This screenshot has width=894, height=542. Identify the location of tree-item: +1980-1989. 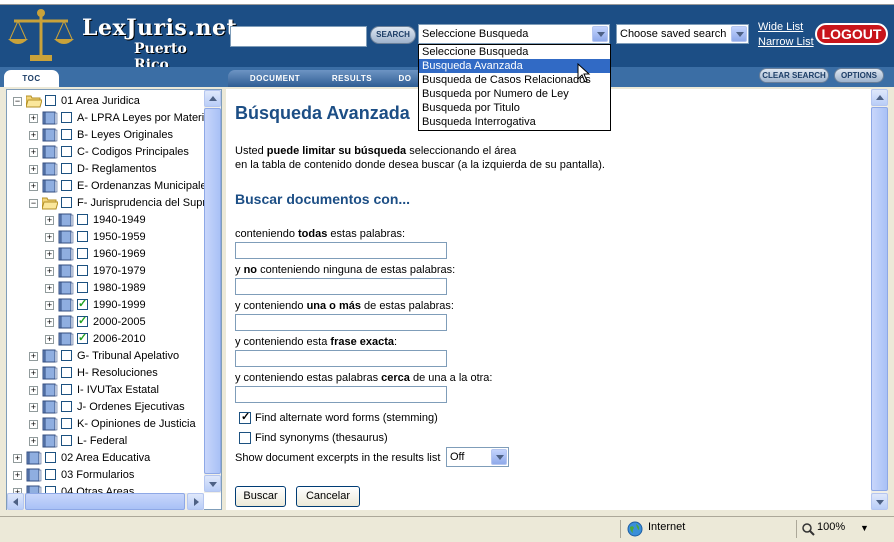
(105, 288).